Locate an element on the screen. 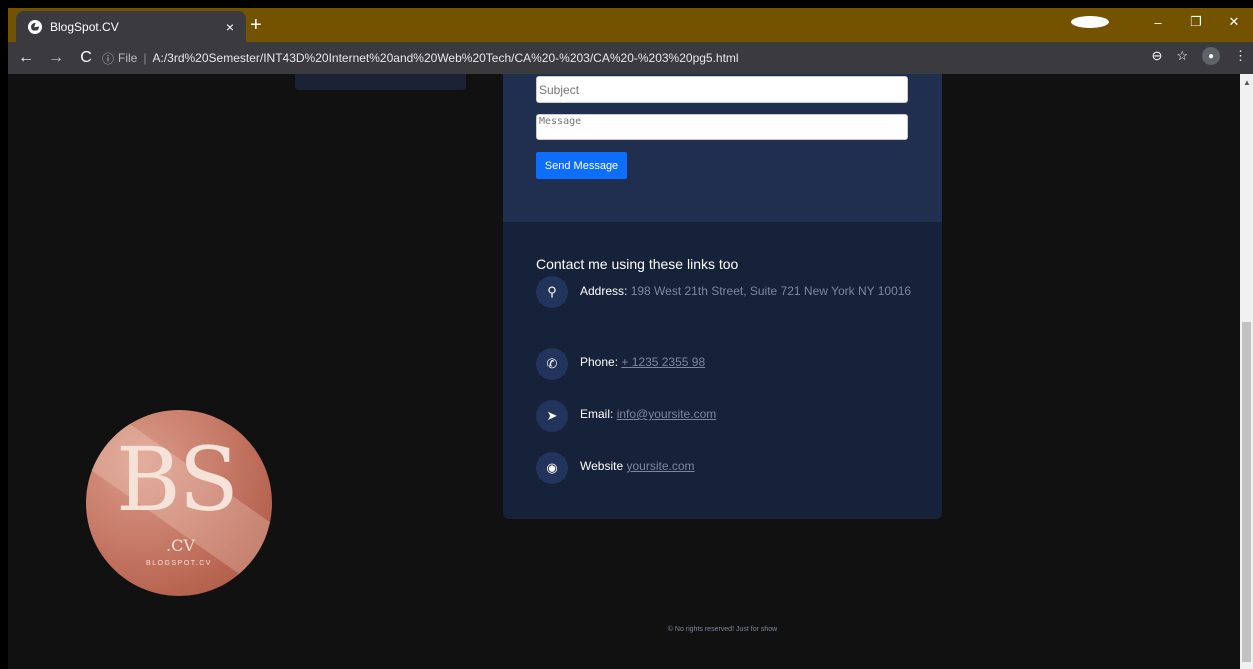  contact-form: Subject Message Send Message is located at coordinates (722, 148).